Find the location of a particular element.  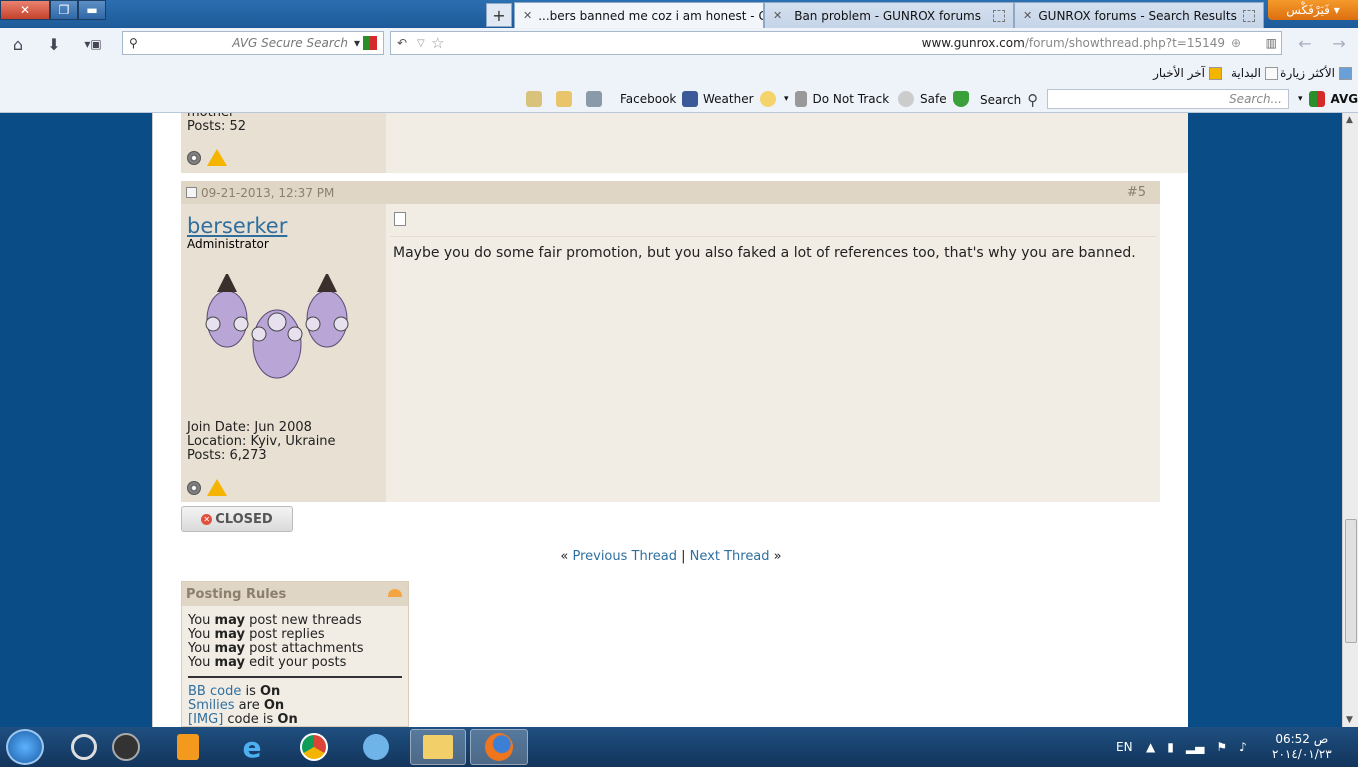

scroll-down-icon: ▼ is located at coordinates (1349, 720).